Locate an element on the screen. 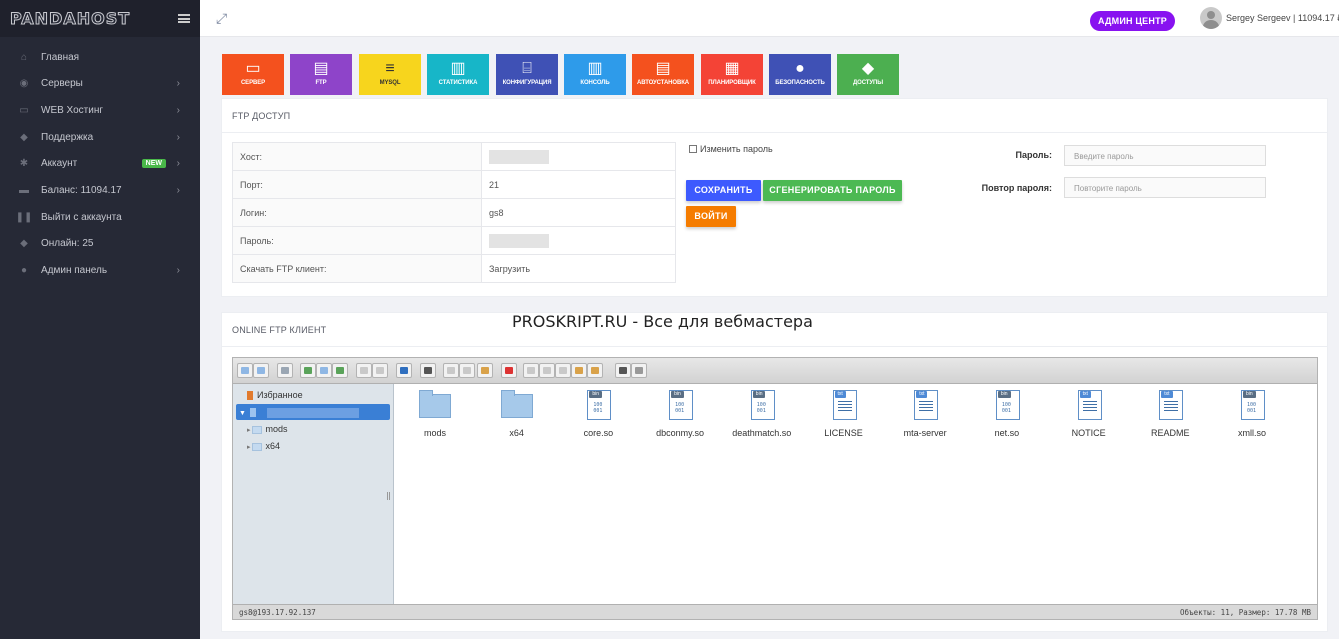  file-item: txt README is located at coordinates (1170, 413).